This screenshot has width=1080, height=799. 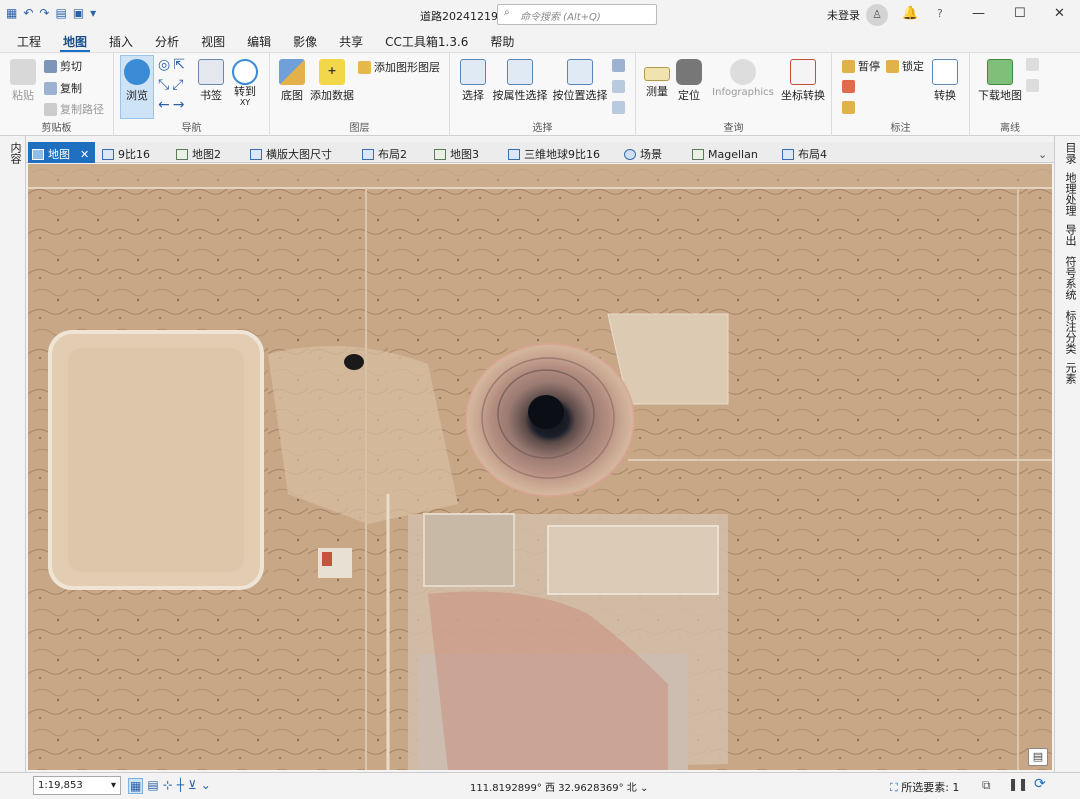 I want to click on more-label-button, so click(x=848, y=107).